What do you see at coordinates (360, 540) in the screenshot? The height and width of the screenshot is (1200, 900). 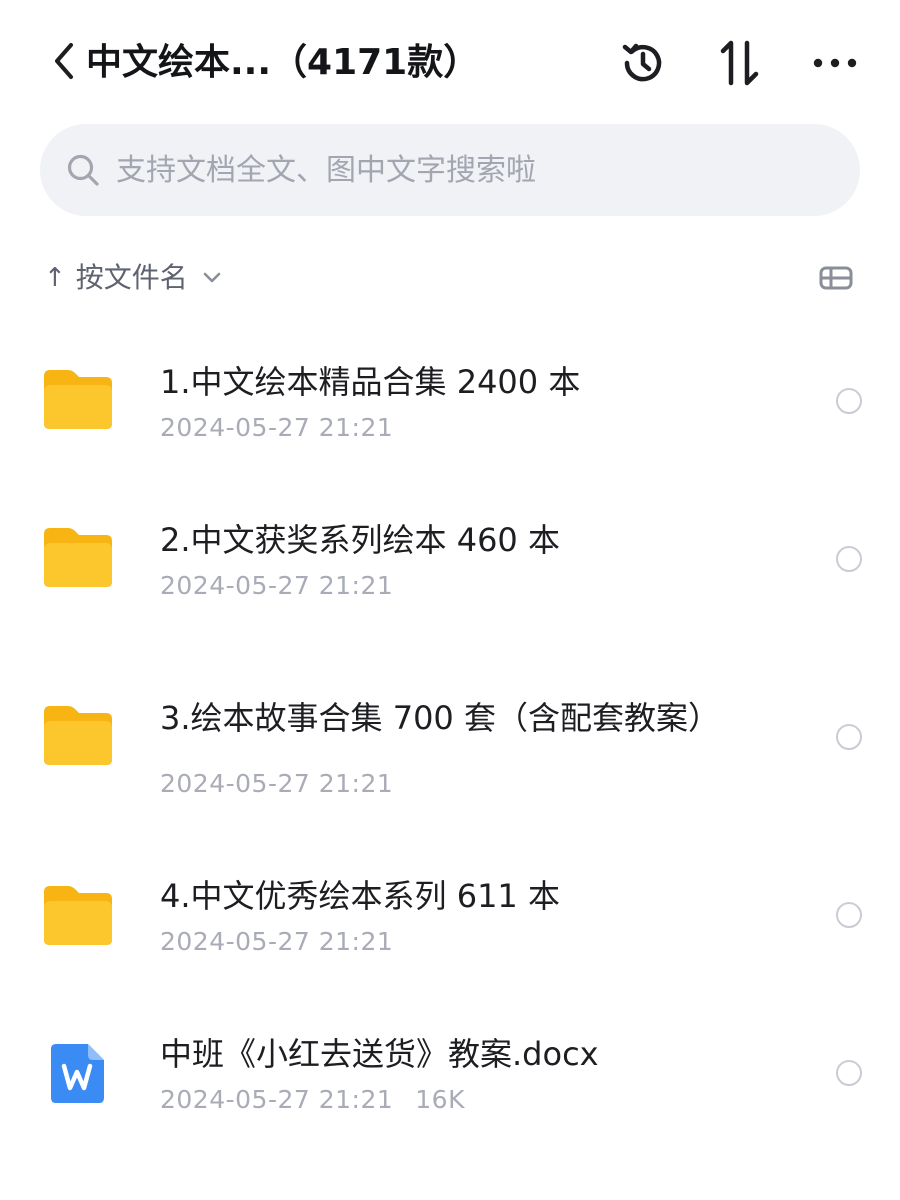 I see `file-name: 2.中文获奖系列绘本 460 本` at bounding box center [360, 540].